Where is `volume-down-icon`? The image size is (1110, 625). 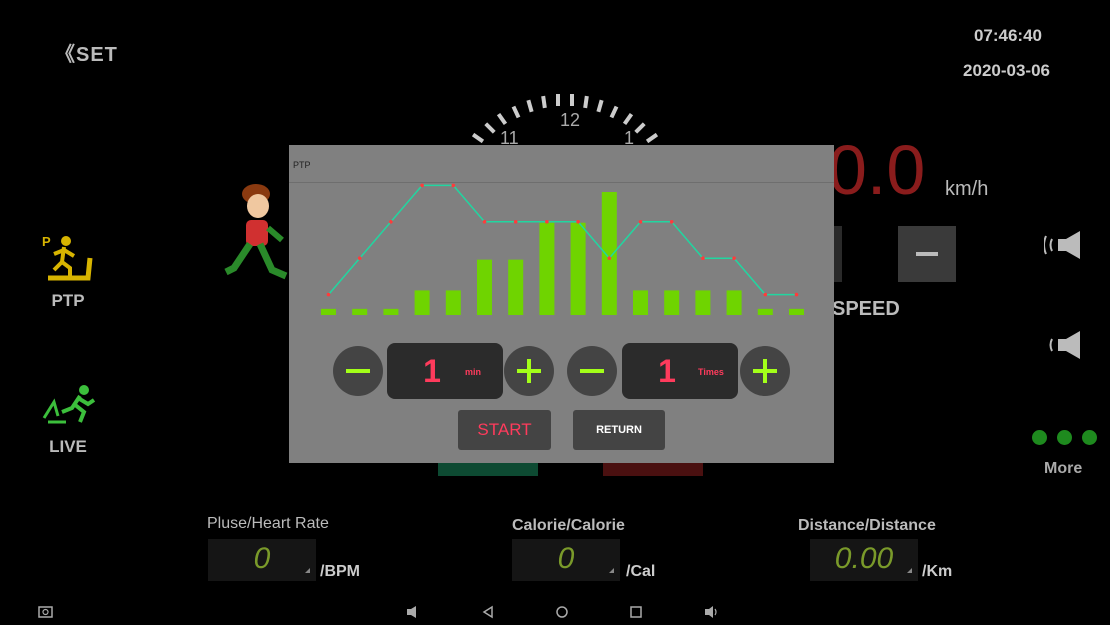 volume-down-icon is located at coordinates (1066, 345).